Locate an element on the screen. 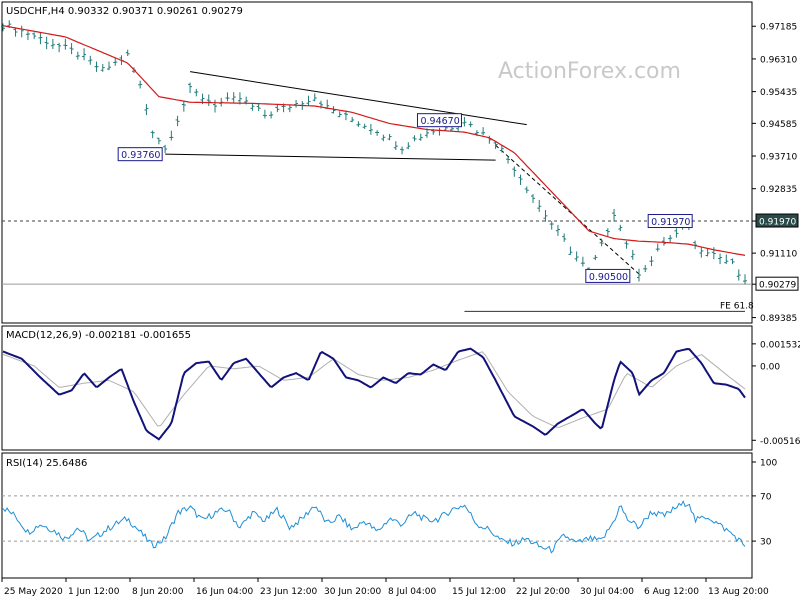 This screenshot has height=600, width=800. rsi-tick-label: 100 is located at coordinates (768, 464).